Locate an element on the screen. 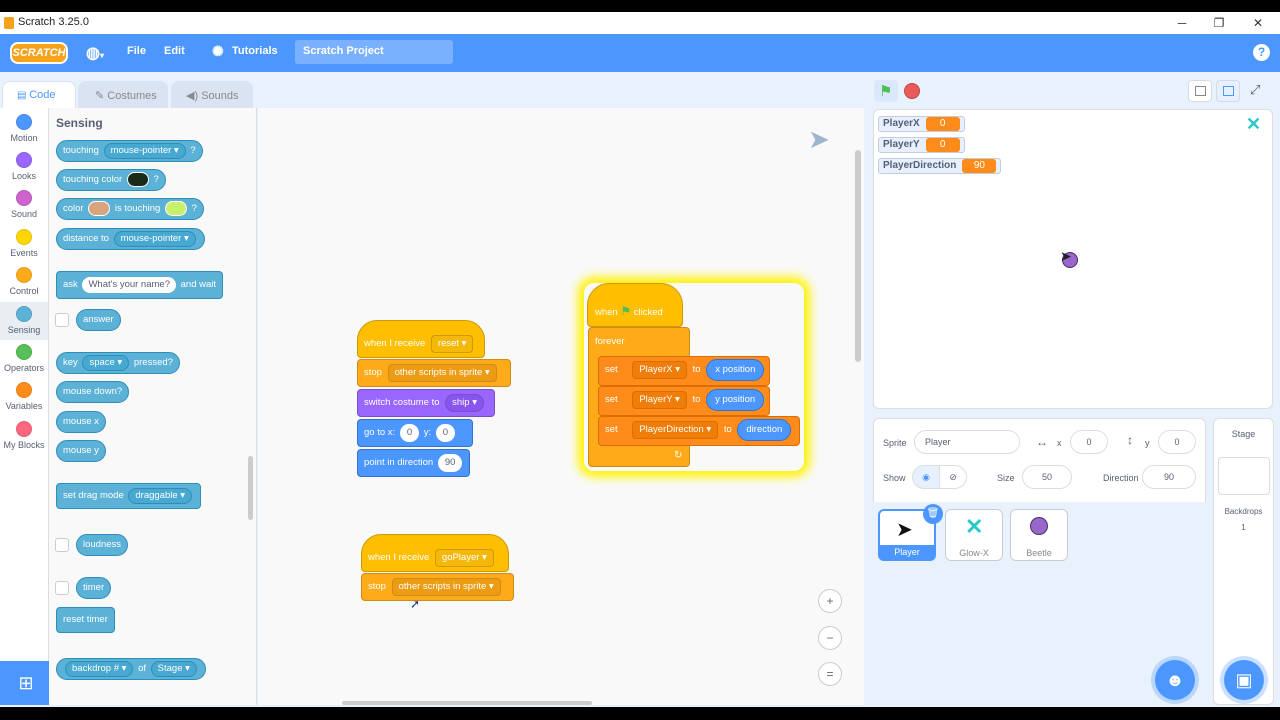 This screenshot has width=1280, height=720. timer-checkbox is located at coordinates (62, 588).